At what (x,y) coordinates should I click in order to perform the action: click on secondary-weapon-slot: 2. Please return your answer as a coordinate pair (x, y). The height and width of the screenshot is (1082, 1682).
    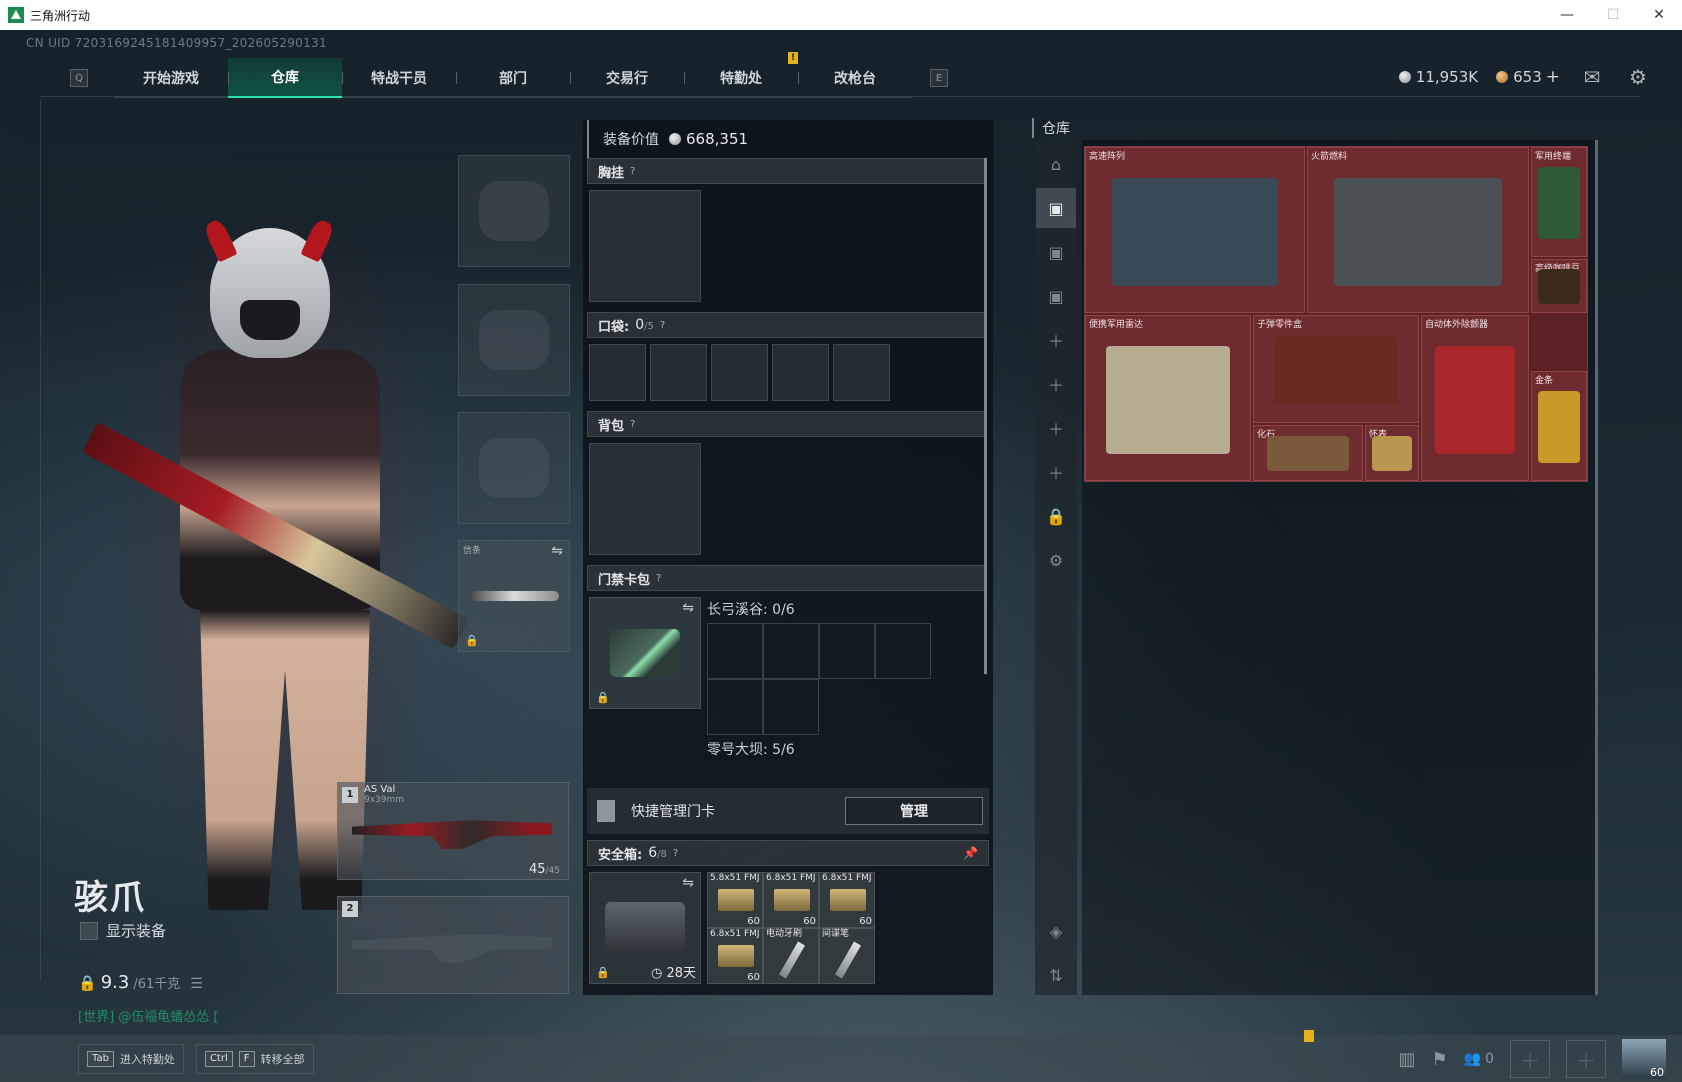
    Looking at the image, I should click on (453, 945).